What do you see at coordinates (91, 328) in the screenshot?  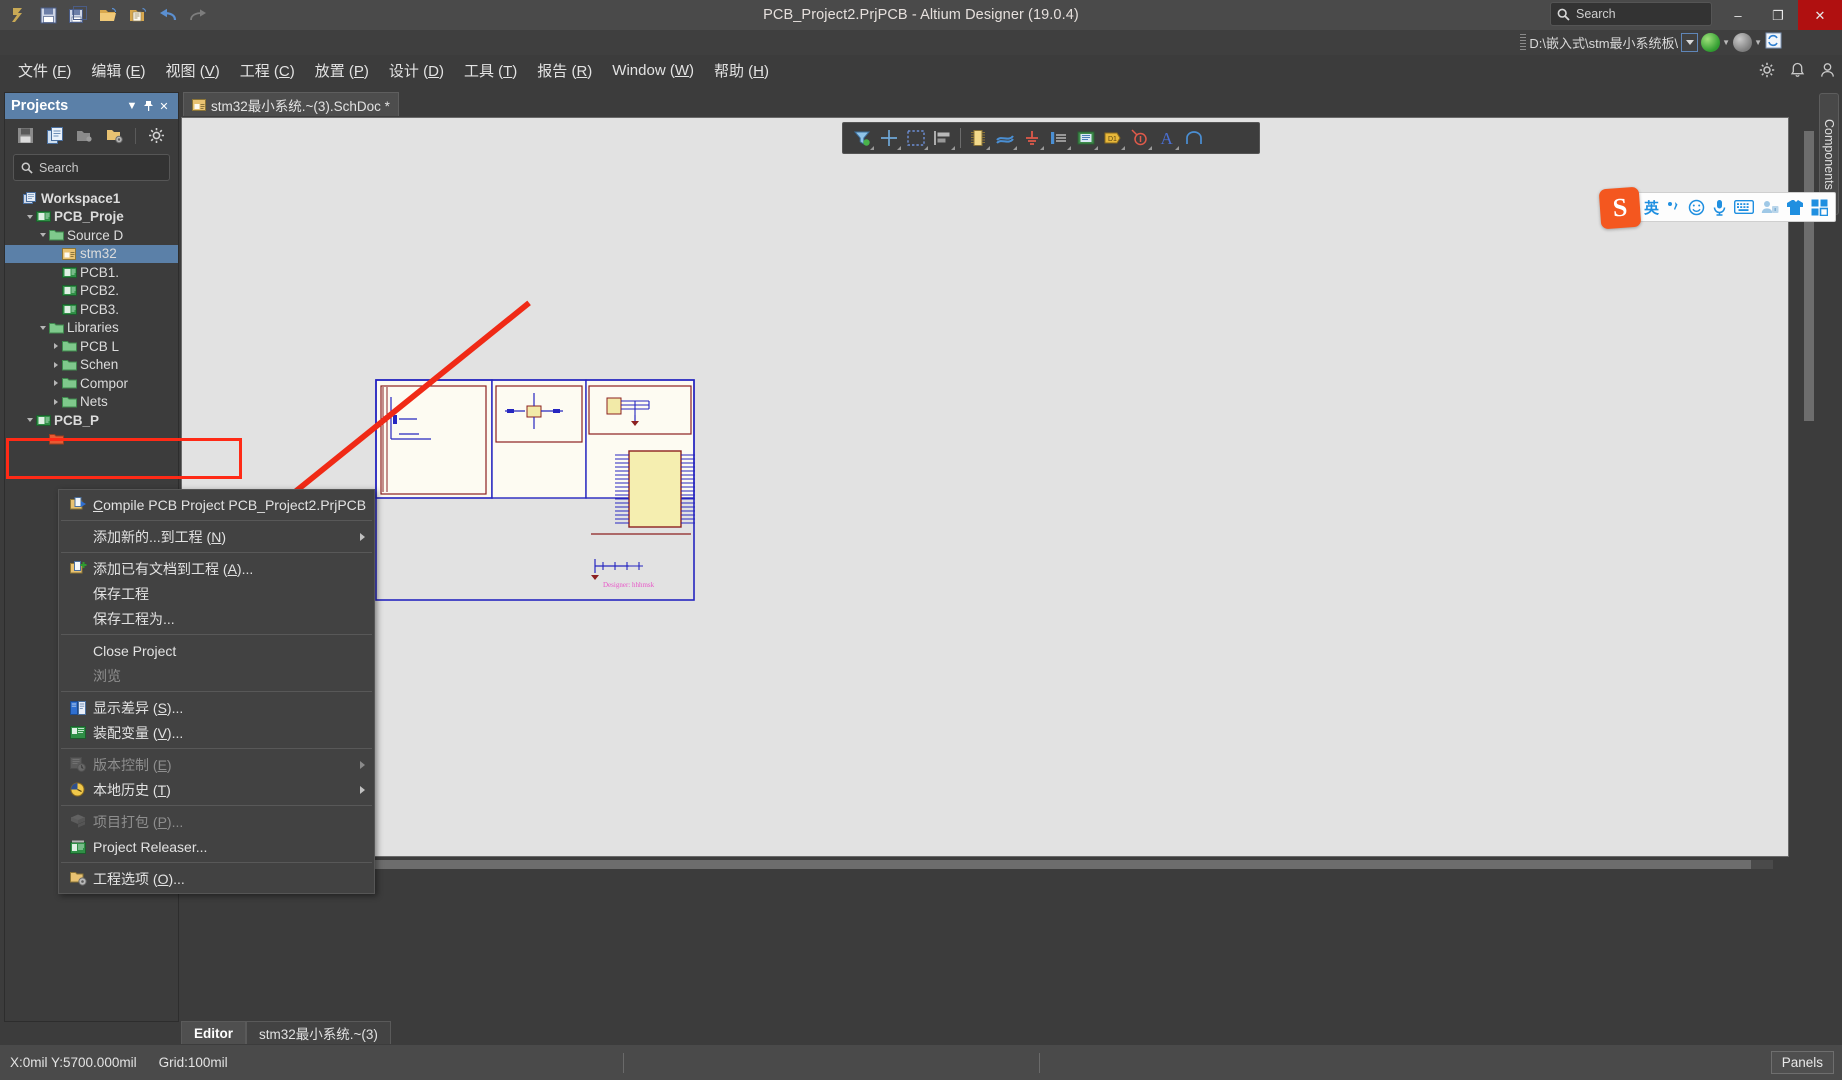 I see `tree-item-libraries: Libraries` at bounding box center [91, 328].